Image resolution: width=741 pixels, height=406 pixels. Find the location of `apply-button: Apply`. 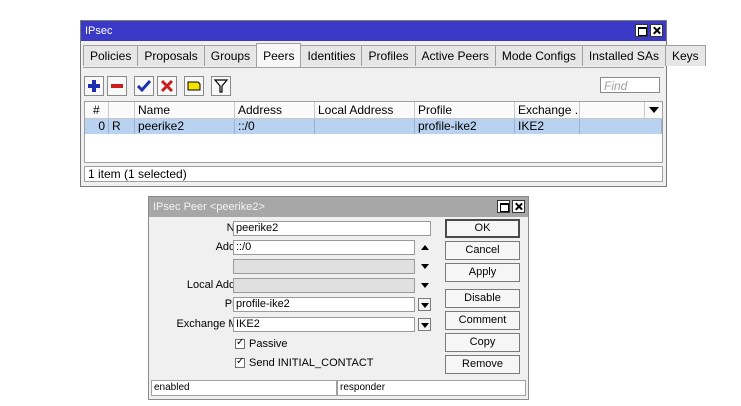

apply-button: Apply is located at coordinates (482, 272).